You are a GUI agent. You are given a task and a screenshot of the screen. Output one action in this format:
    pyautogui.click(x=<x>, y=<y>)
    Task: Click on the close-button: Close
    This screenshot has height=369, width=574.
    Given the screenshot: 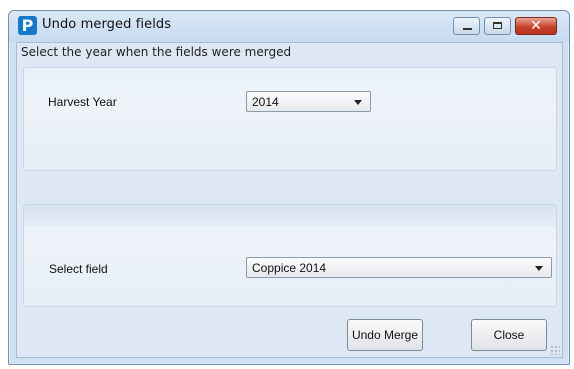 What is the action you would take?
    pyautogui.click(x=509, y=335)
    